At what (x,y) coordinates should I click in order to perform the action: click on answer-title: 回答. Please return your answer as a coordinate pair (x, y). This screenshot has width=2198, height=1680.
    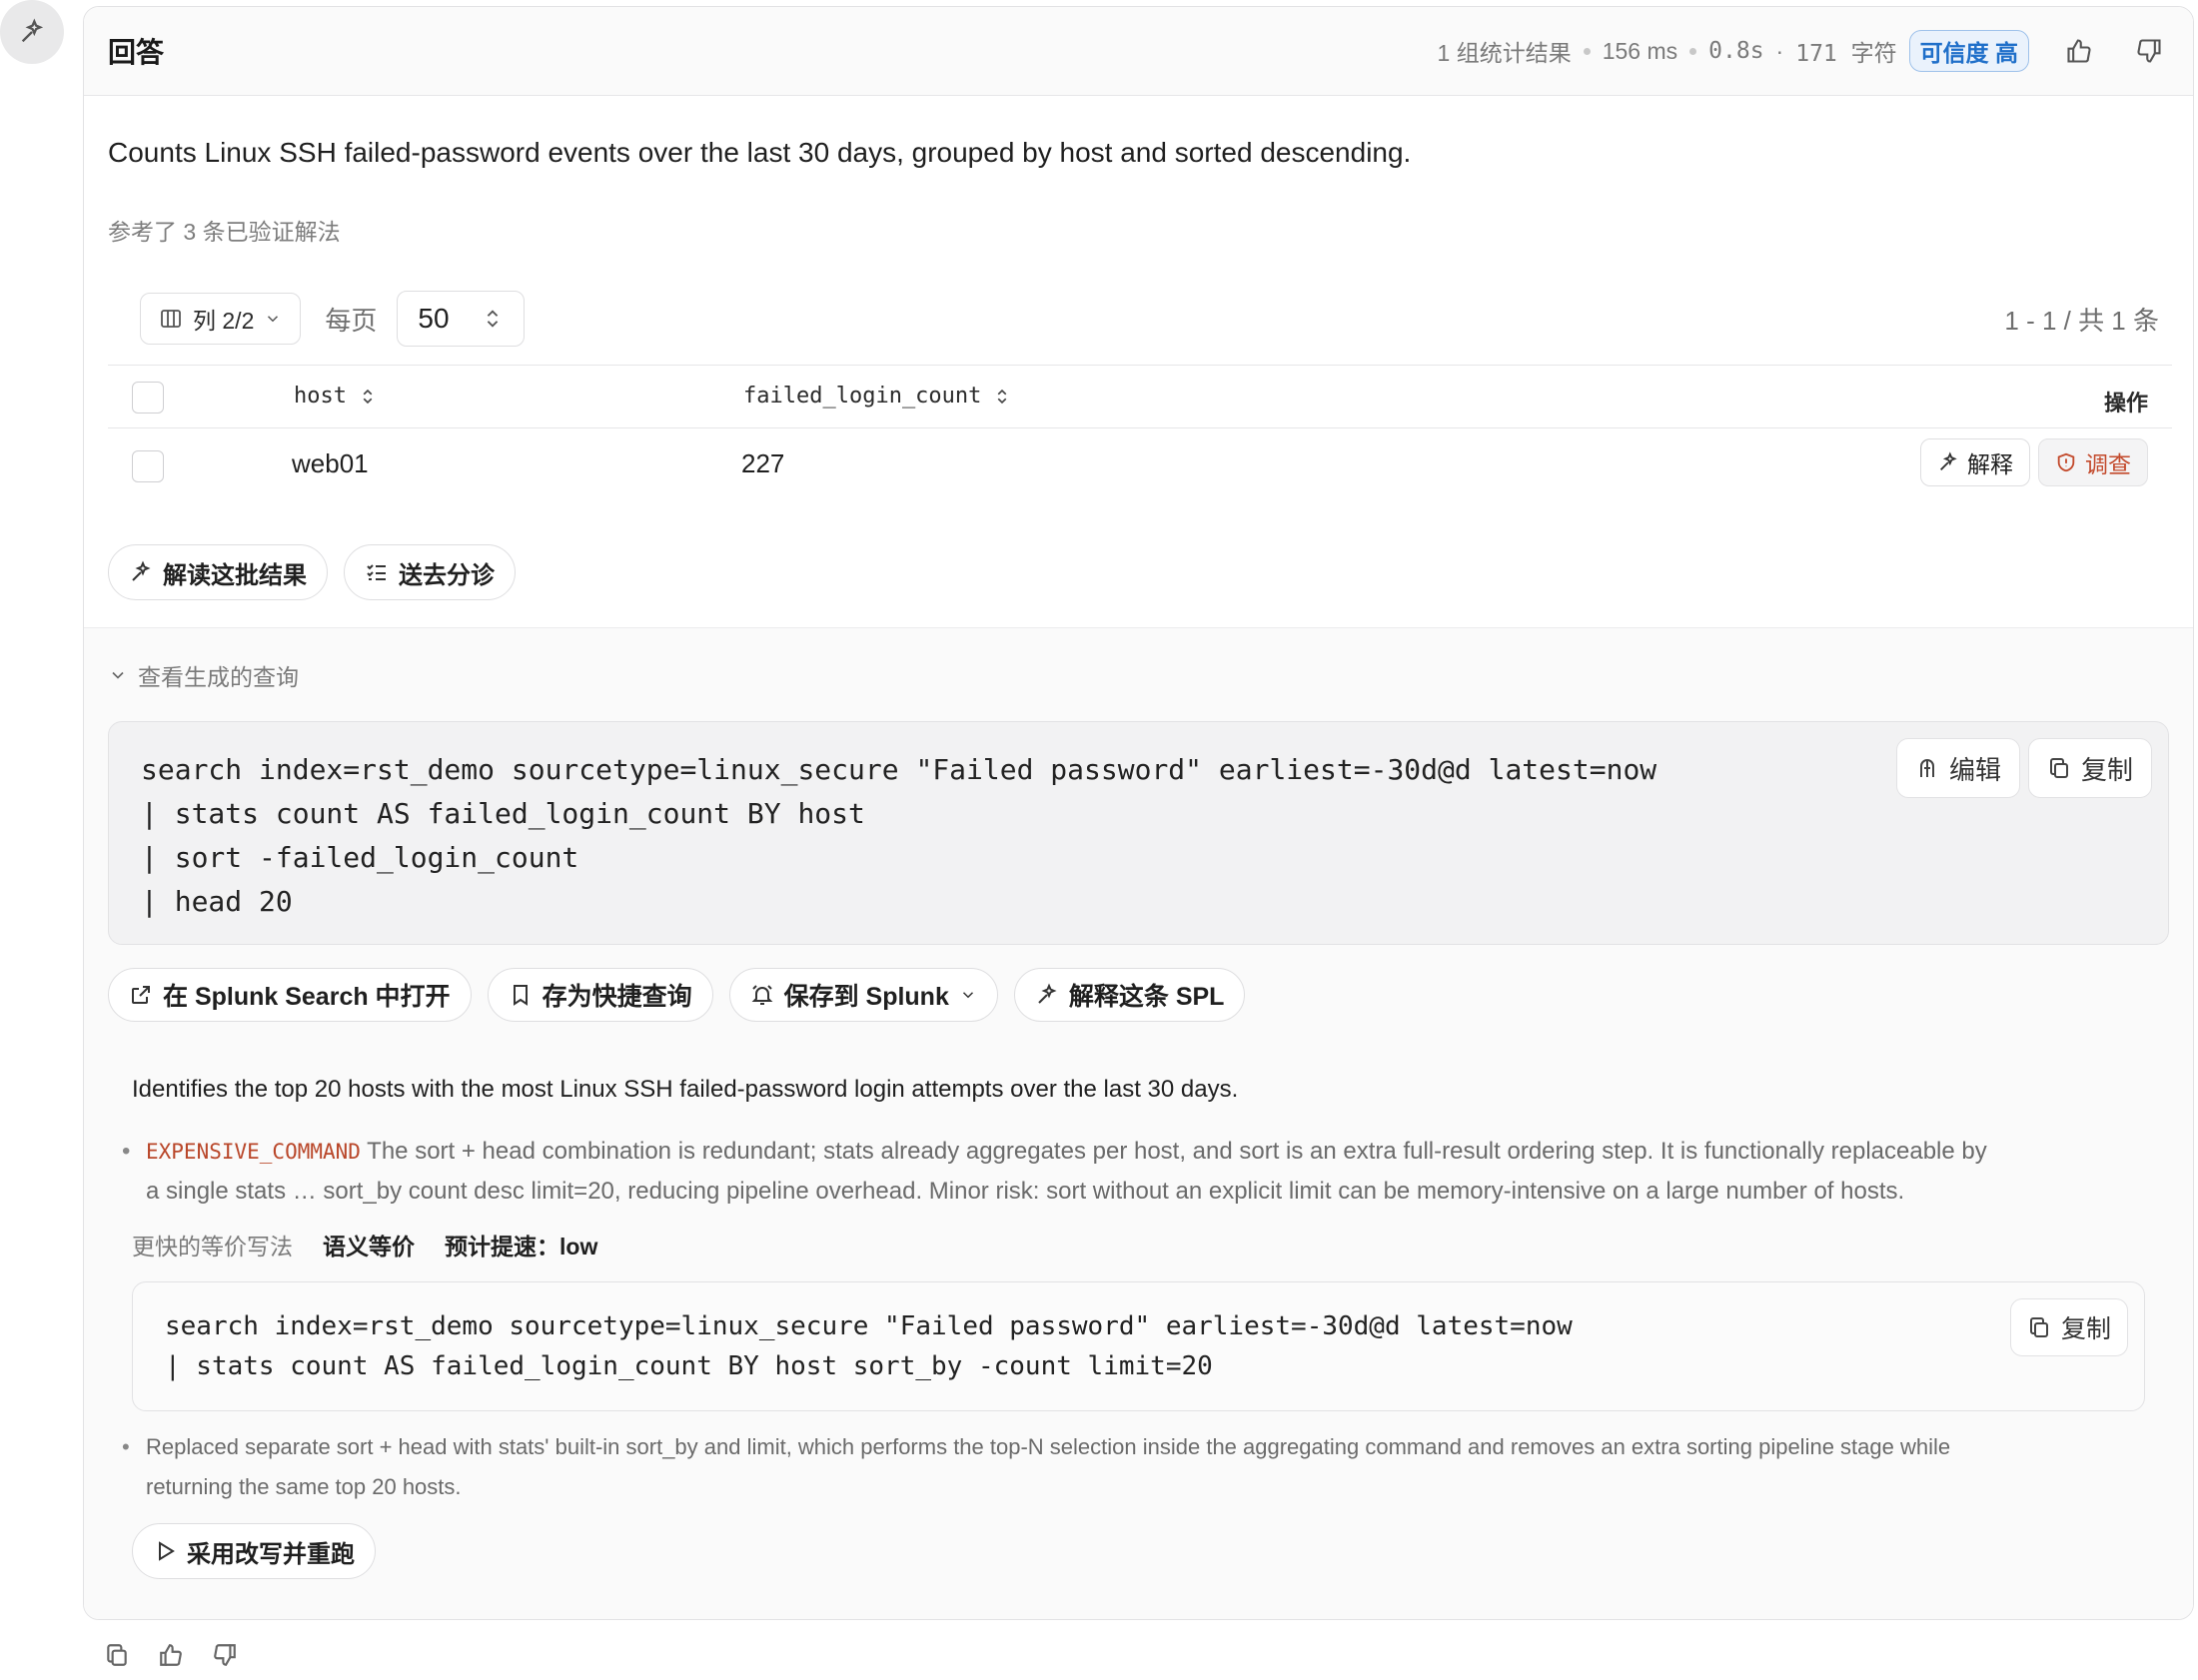
    Looking at the image, I should click on (137, 52).